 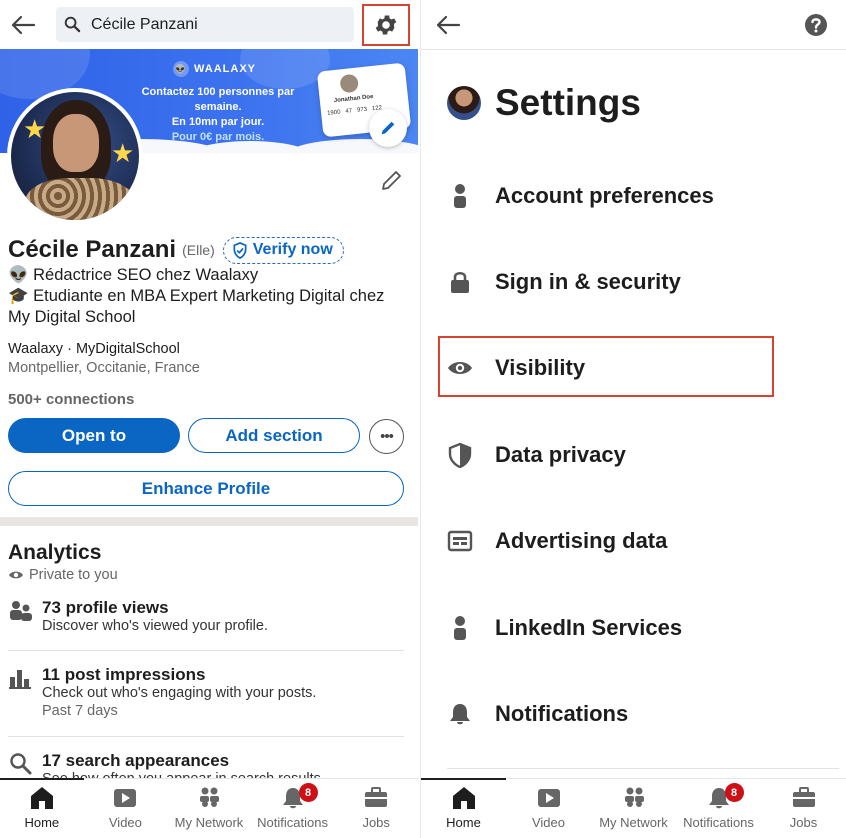 I want to click on nav-label: Video, so click(x=548, y=822).